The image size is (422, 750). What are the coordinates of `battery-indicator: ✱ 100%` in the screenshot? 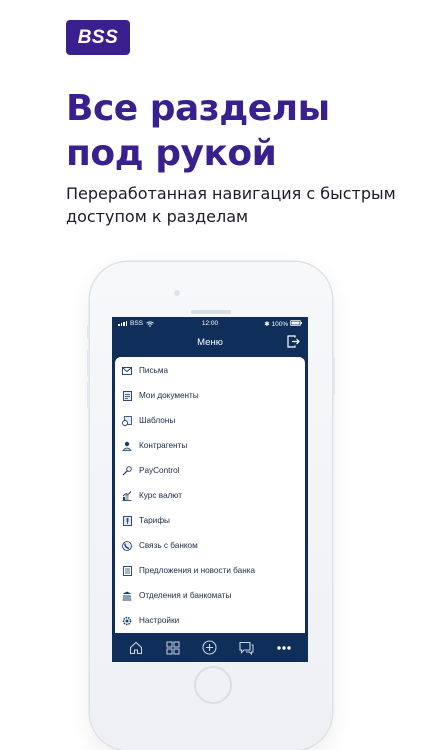 It's located at (271, 323).